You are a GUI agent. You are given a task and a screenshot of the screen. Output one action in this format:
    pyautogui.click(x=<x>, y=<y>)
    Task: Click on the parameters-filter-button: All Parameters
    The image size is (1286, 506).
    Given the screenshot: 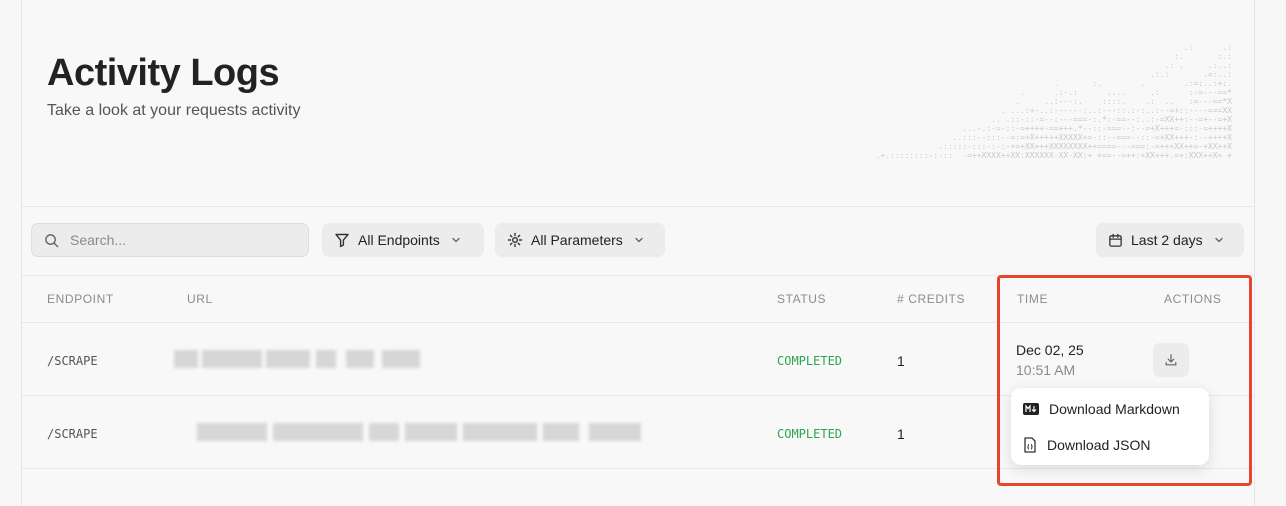 What is the action you would take?
    pyautogui.click(x=580, y=240)
    